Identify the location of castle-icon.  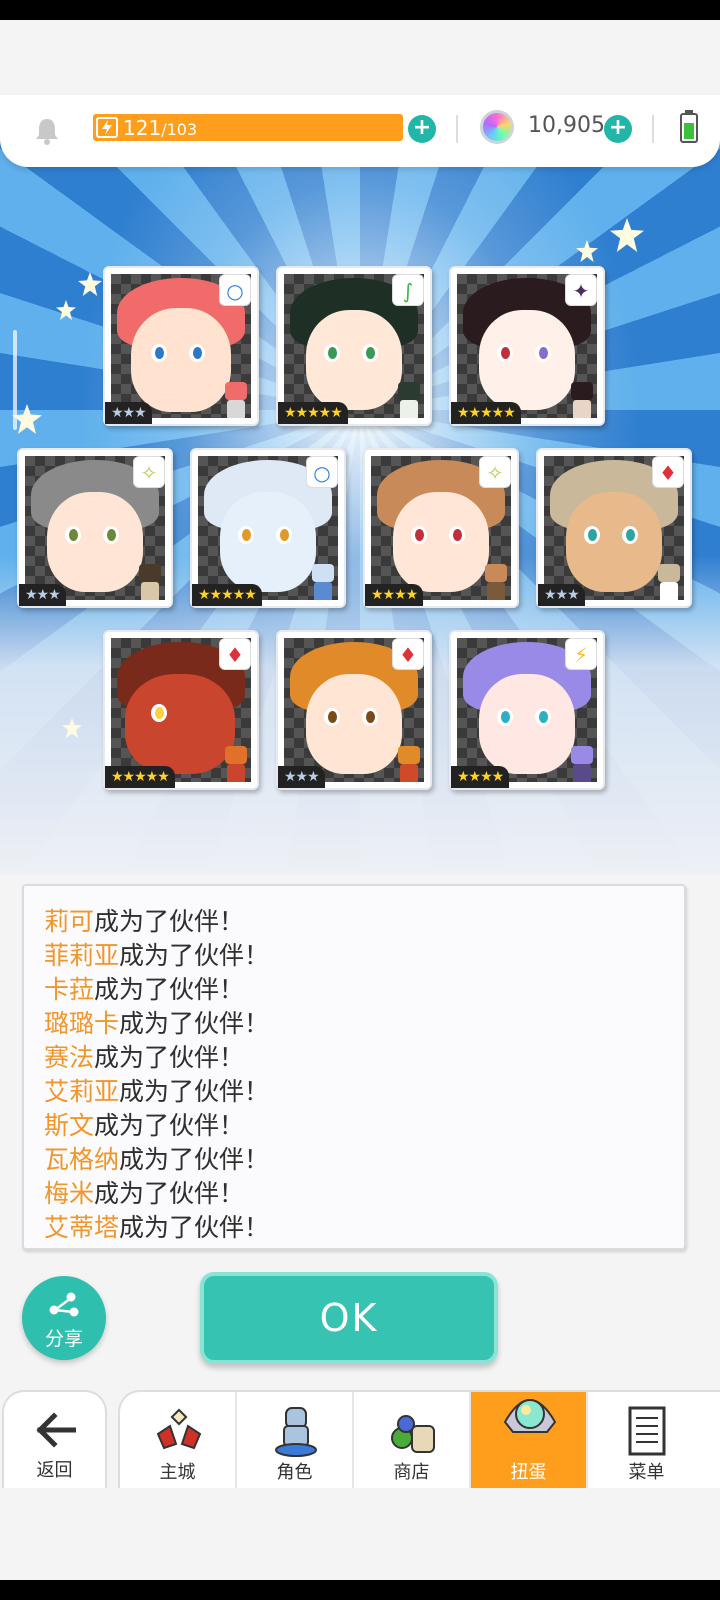
(179, 1429).